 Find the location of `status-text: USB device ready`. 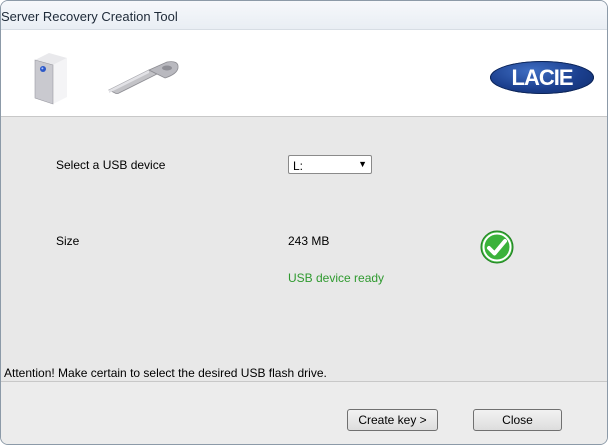

status-text: USB device ready is located at coordinates (336, 278).